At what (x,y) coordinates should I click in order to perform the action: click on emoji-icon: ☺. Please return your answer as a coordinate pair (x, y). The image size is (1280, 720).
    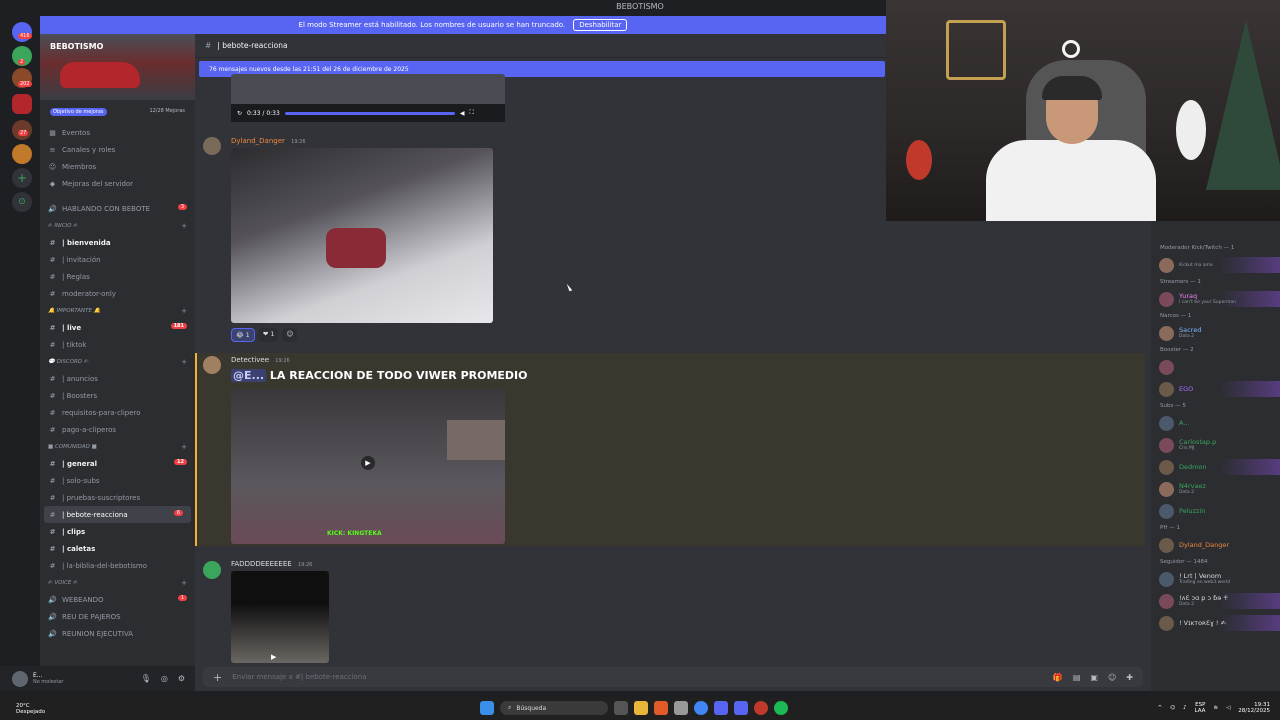
    Looking at the image, I should click on (1112, 677).